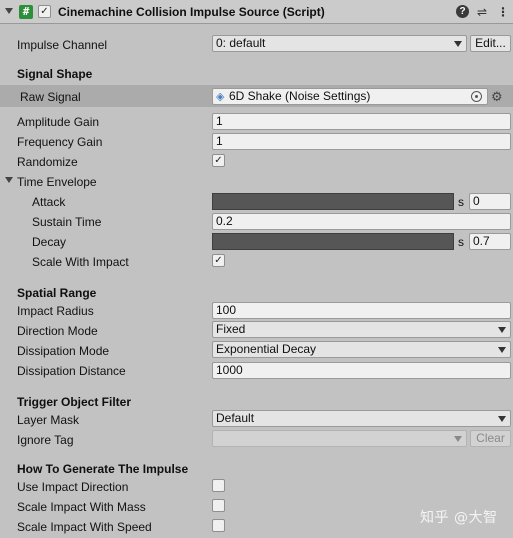 The width and height of the screenshot is (513, 538). What do you see at coordinates (60, 142) in the screenshot?
I see `frequency-gain-label: Frequency Gain` at bounding box center [60, 142].